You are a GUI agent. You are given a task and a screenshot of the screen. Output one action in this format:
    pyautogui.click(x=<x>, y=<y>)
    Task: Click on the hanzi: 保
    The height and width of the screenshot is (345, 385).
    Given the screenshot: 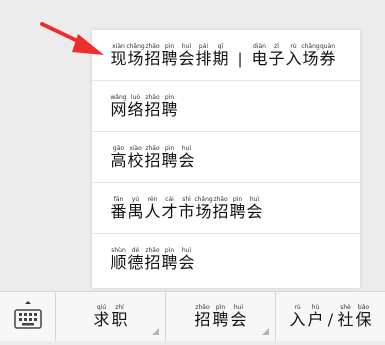 What is the action you would take?
    pyautogui.click(x=363, y=319)
    